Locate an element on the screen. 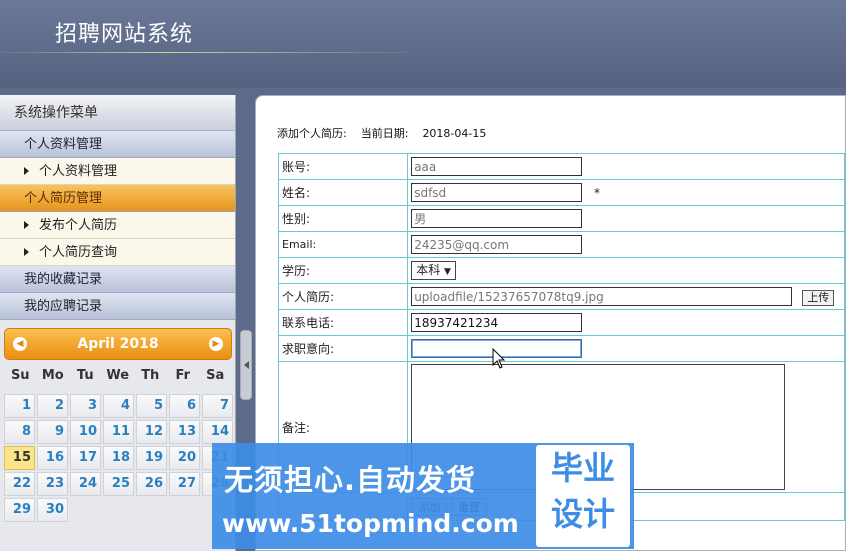 The width and height of the screenshot is (846, 551). calendar-day: 6 is located at coordinates (184, 406).